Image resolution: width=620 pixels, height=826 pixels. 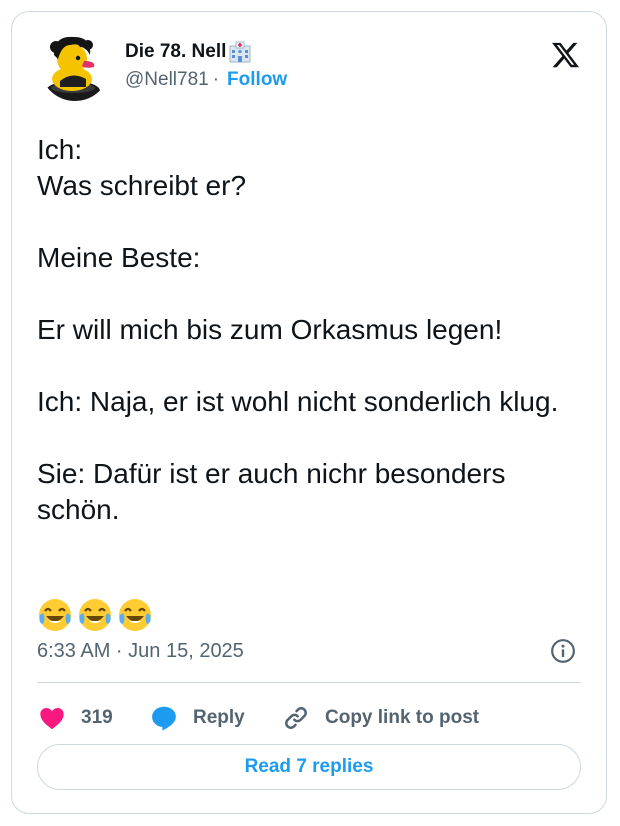 I want to click on author-name: Die 78. Nell, so click(x=188, y=52).